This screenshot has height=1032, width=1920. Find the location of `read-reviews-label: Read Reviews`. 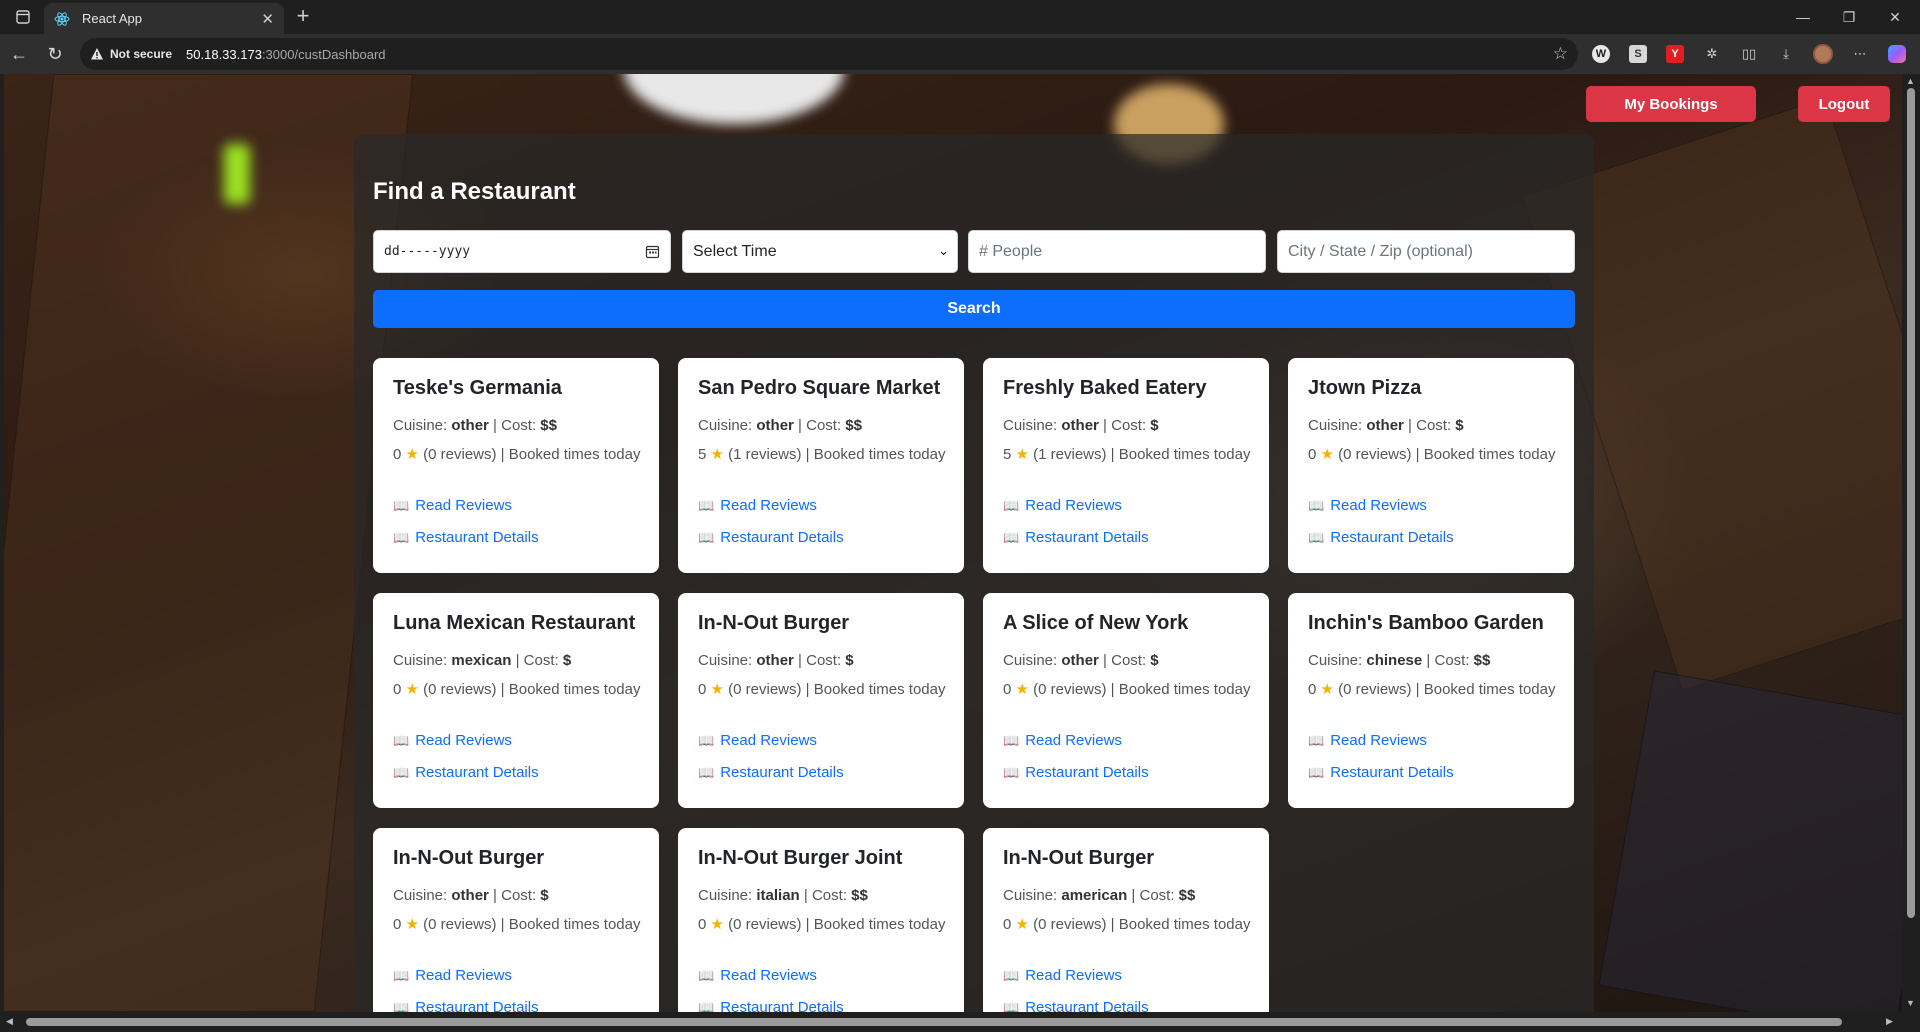

read-reviews-label: Read Reviews is located at coordinates (768, 740).